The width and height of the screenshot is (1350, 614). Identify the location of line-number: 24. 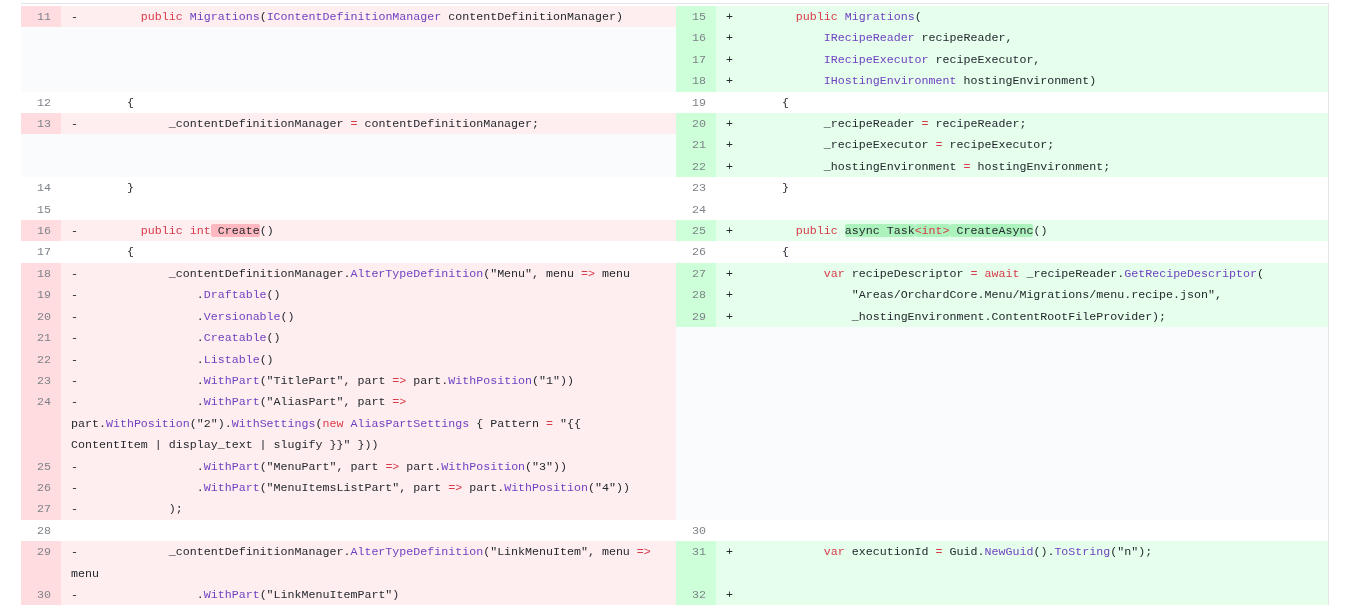
(41, 423).